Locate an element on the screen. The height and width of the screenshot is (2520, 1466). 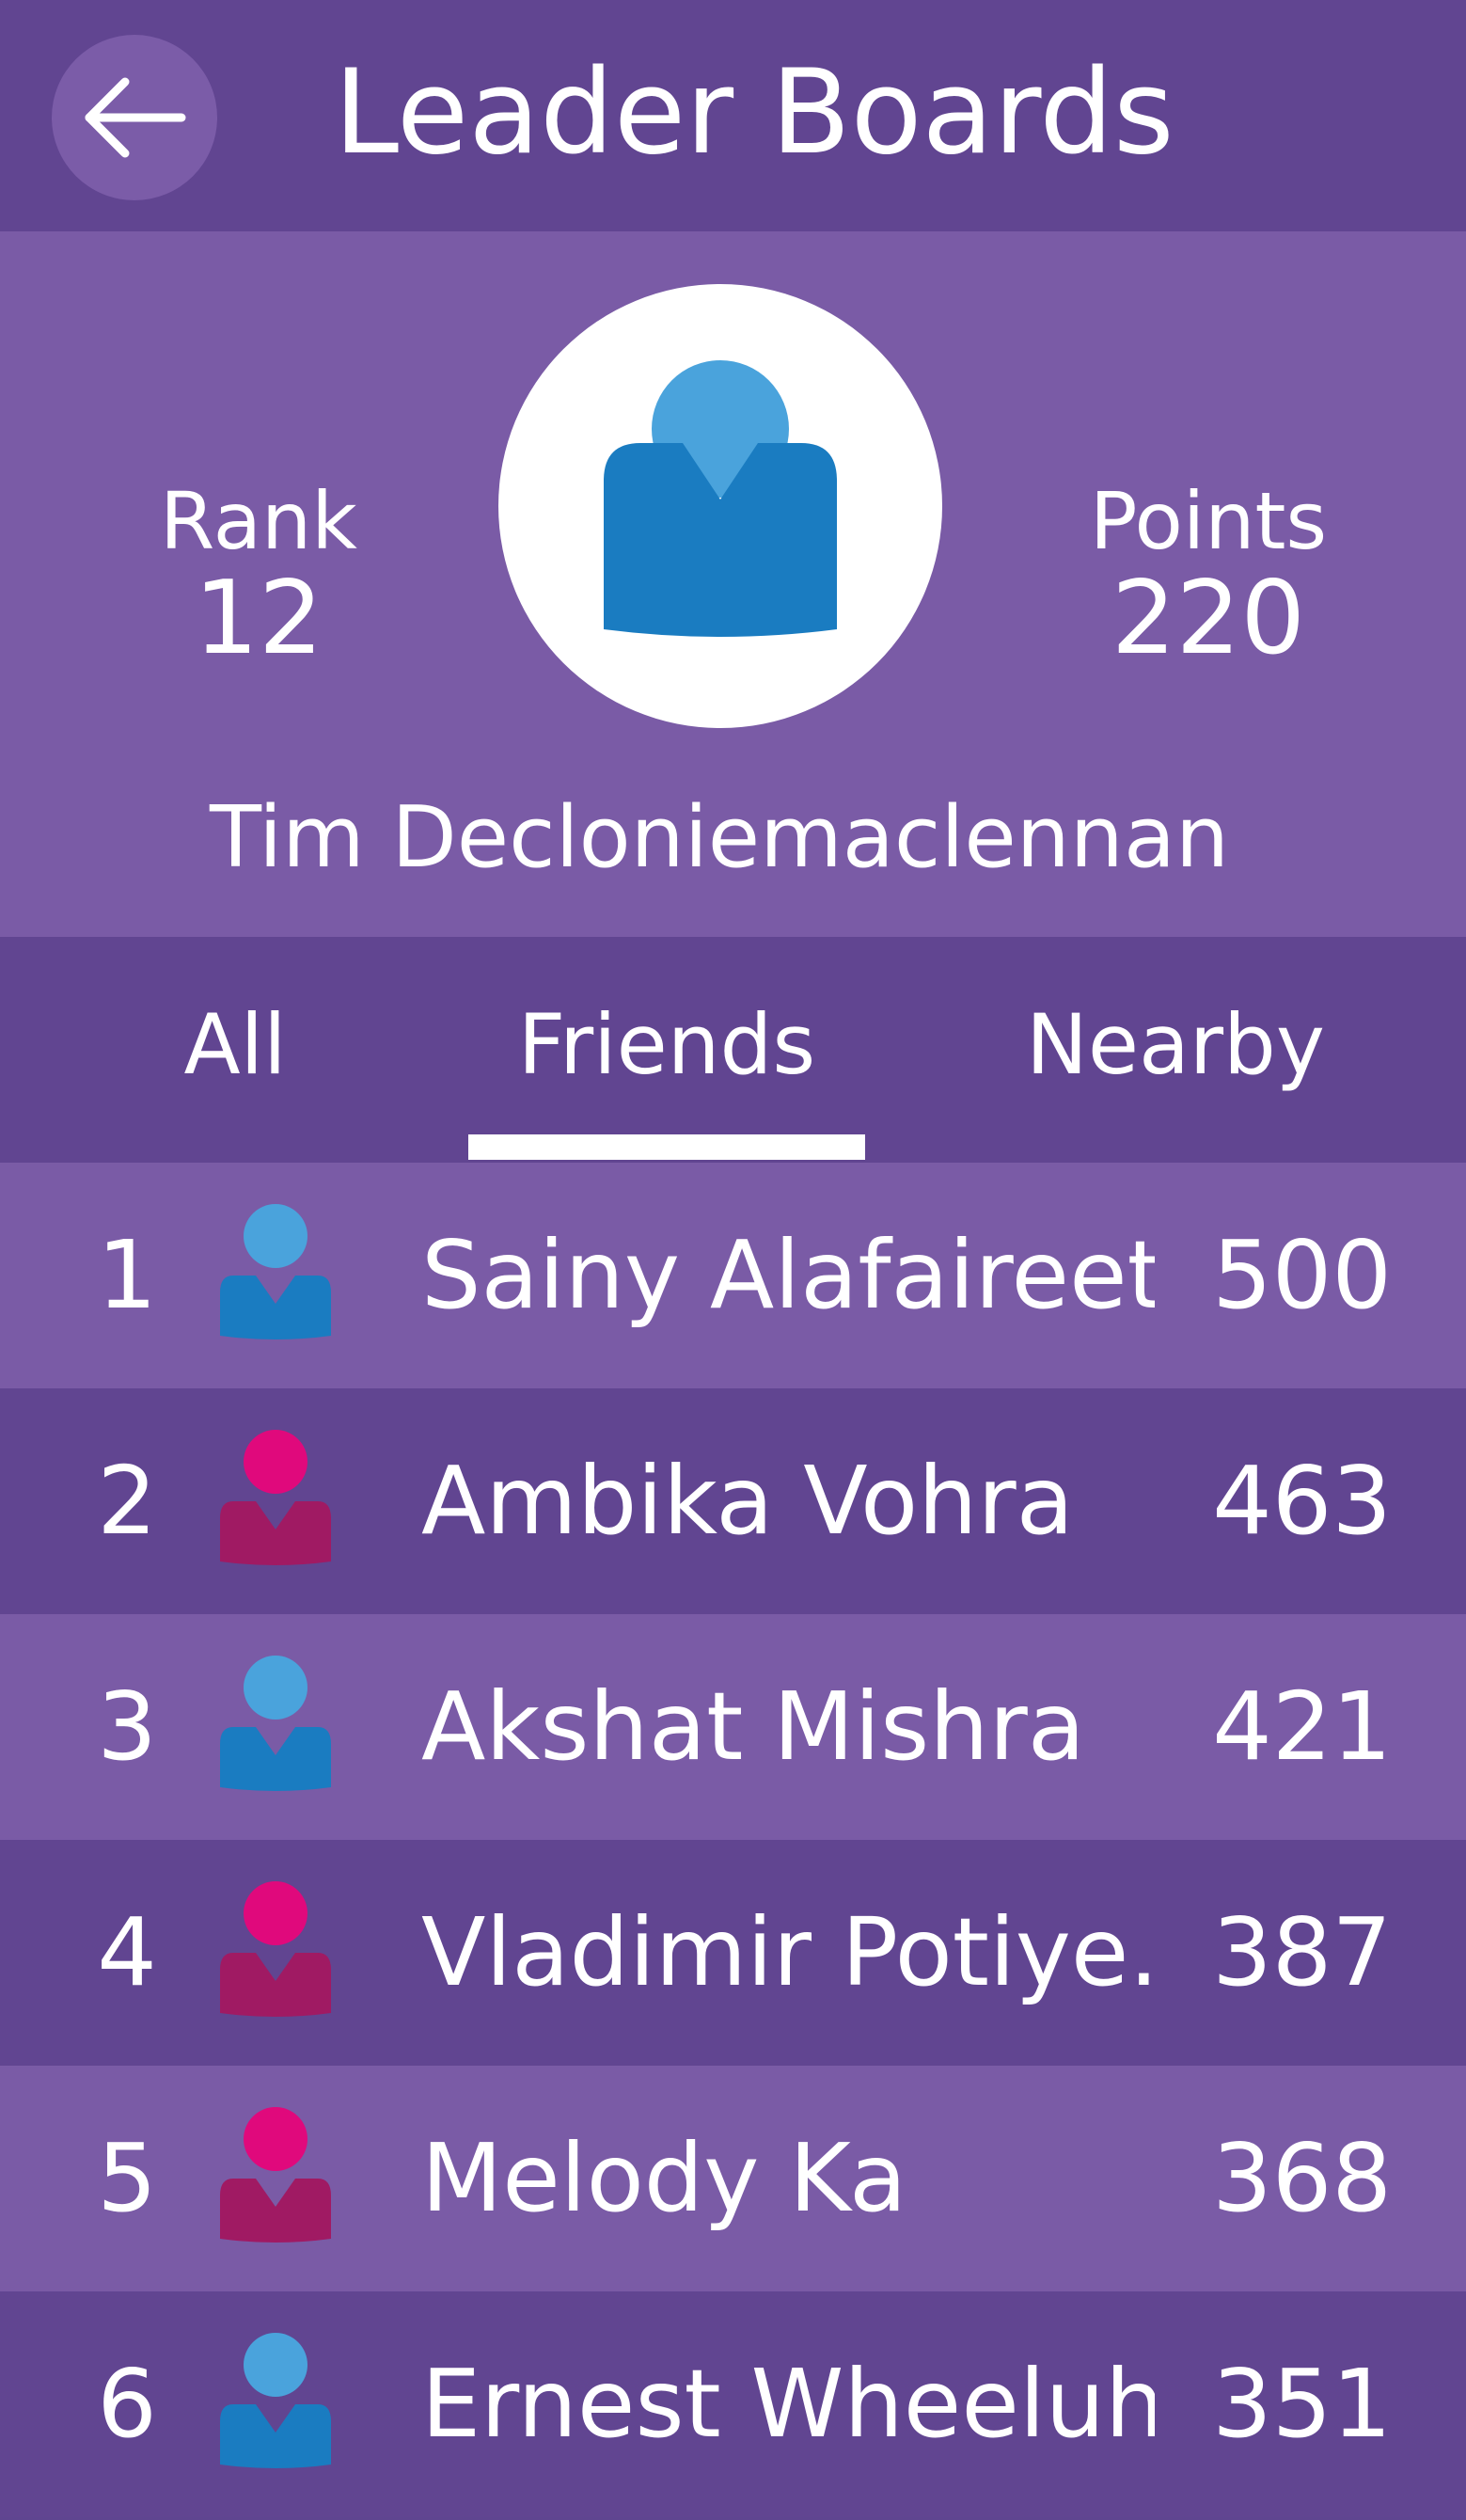
tab-nearby: Nearby is located at coordinates (1175, 1045).